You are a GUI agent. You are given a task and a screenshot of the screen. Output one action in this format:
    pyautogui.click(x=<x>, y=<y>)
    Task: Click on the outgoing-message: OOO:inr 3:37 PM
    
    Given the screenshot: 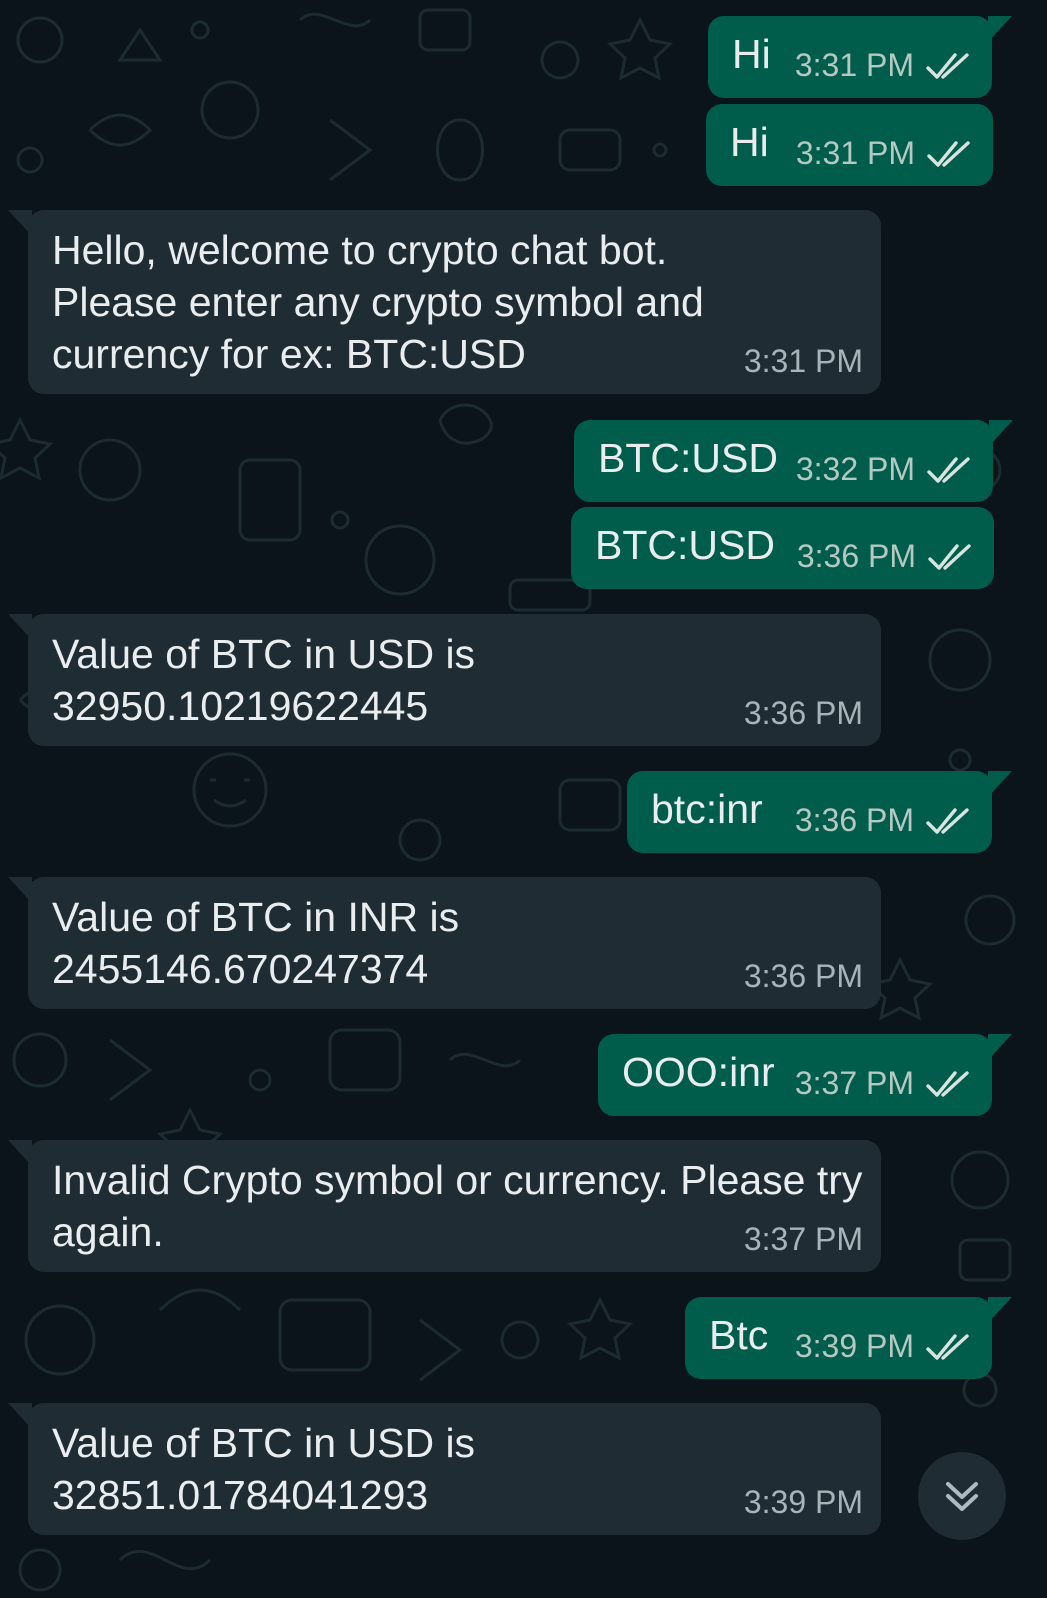 What is the action you would take?
    pyautogui.click(x=805, y=1075)
    